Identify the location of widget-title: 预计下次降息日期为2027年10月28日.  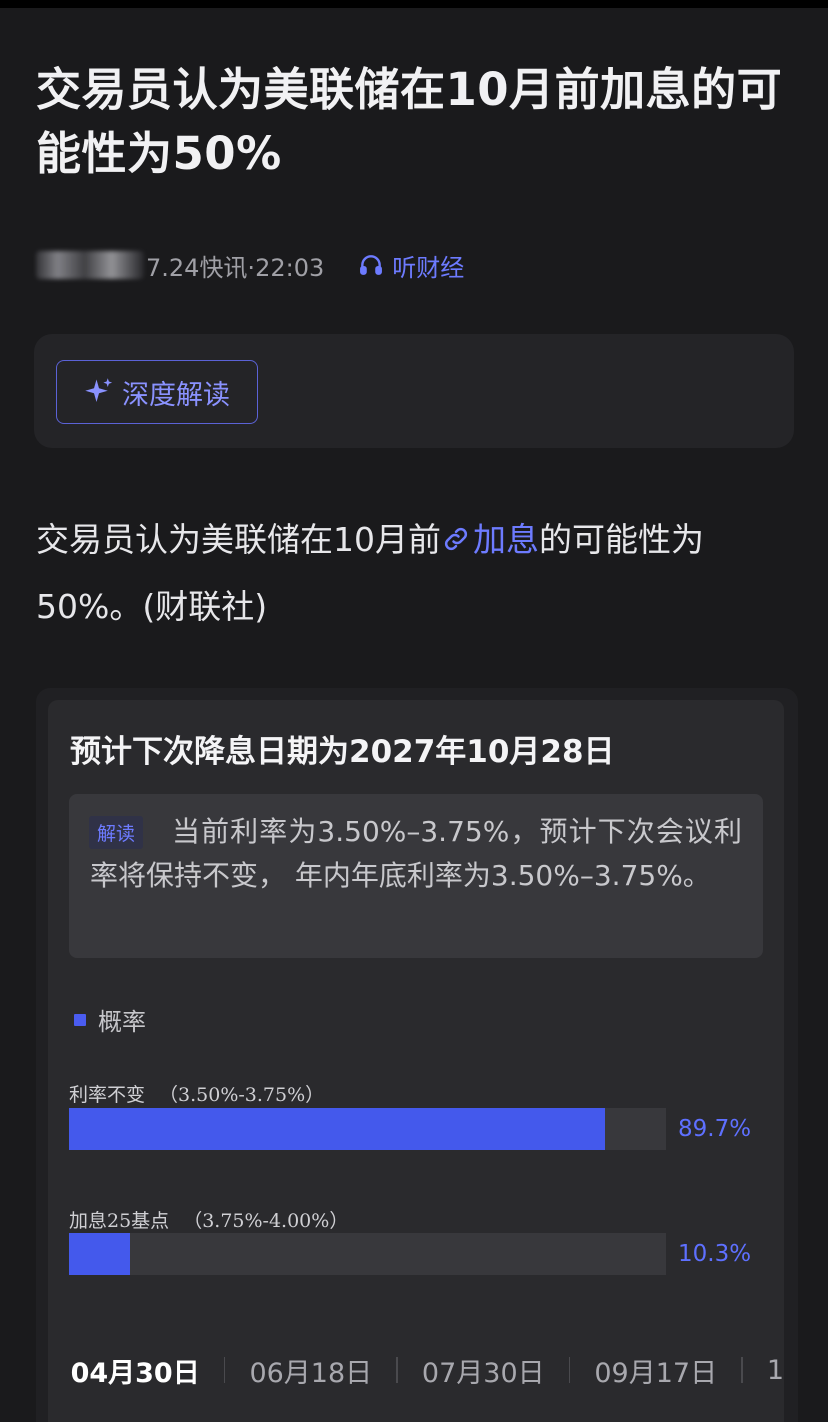
(342, 752).